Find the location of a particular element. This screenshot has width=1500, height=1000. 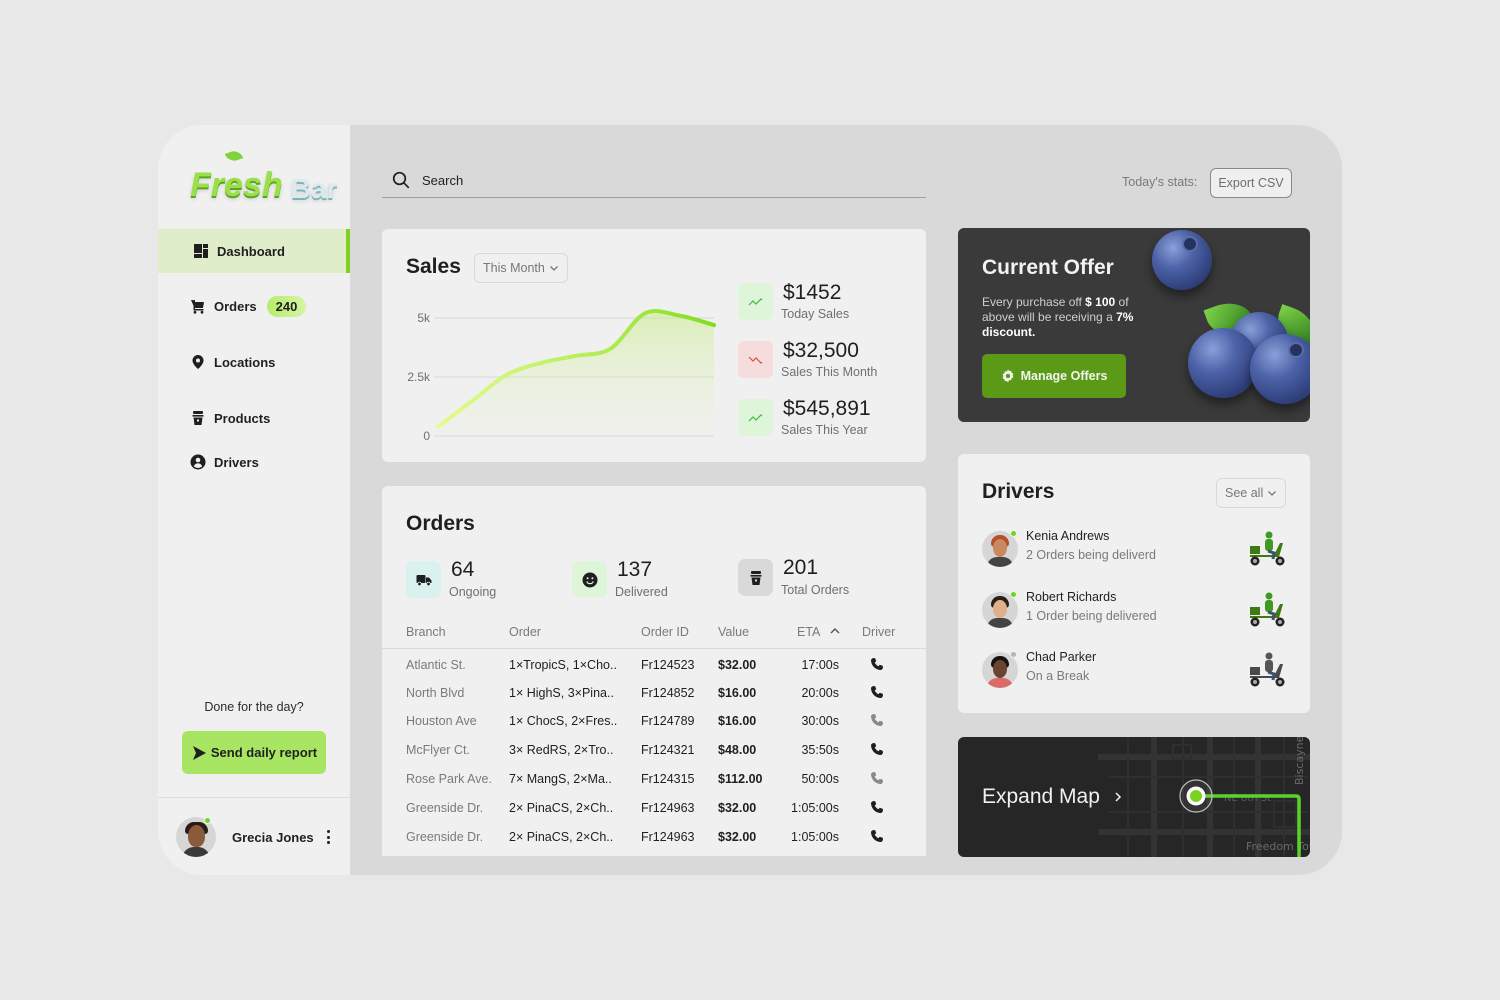

chevron-right-icon is located at coordinates (1118, 797).